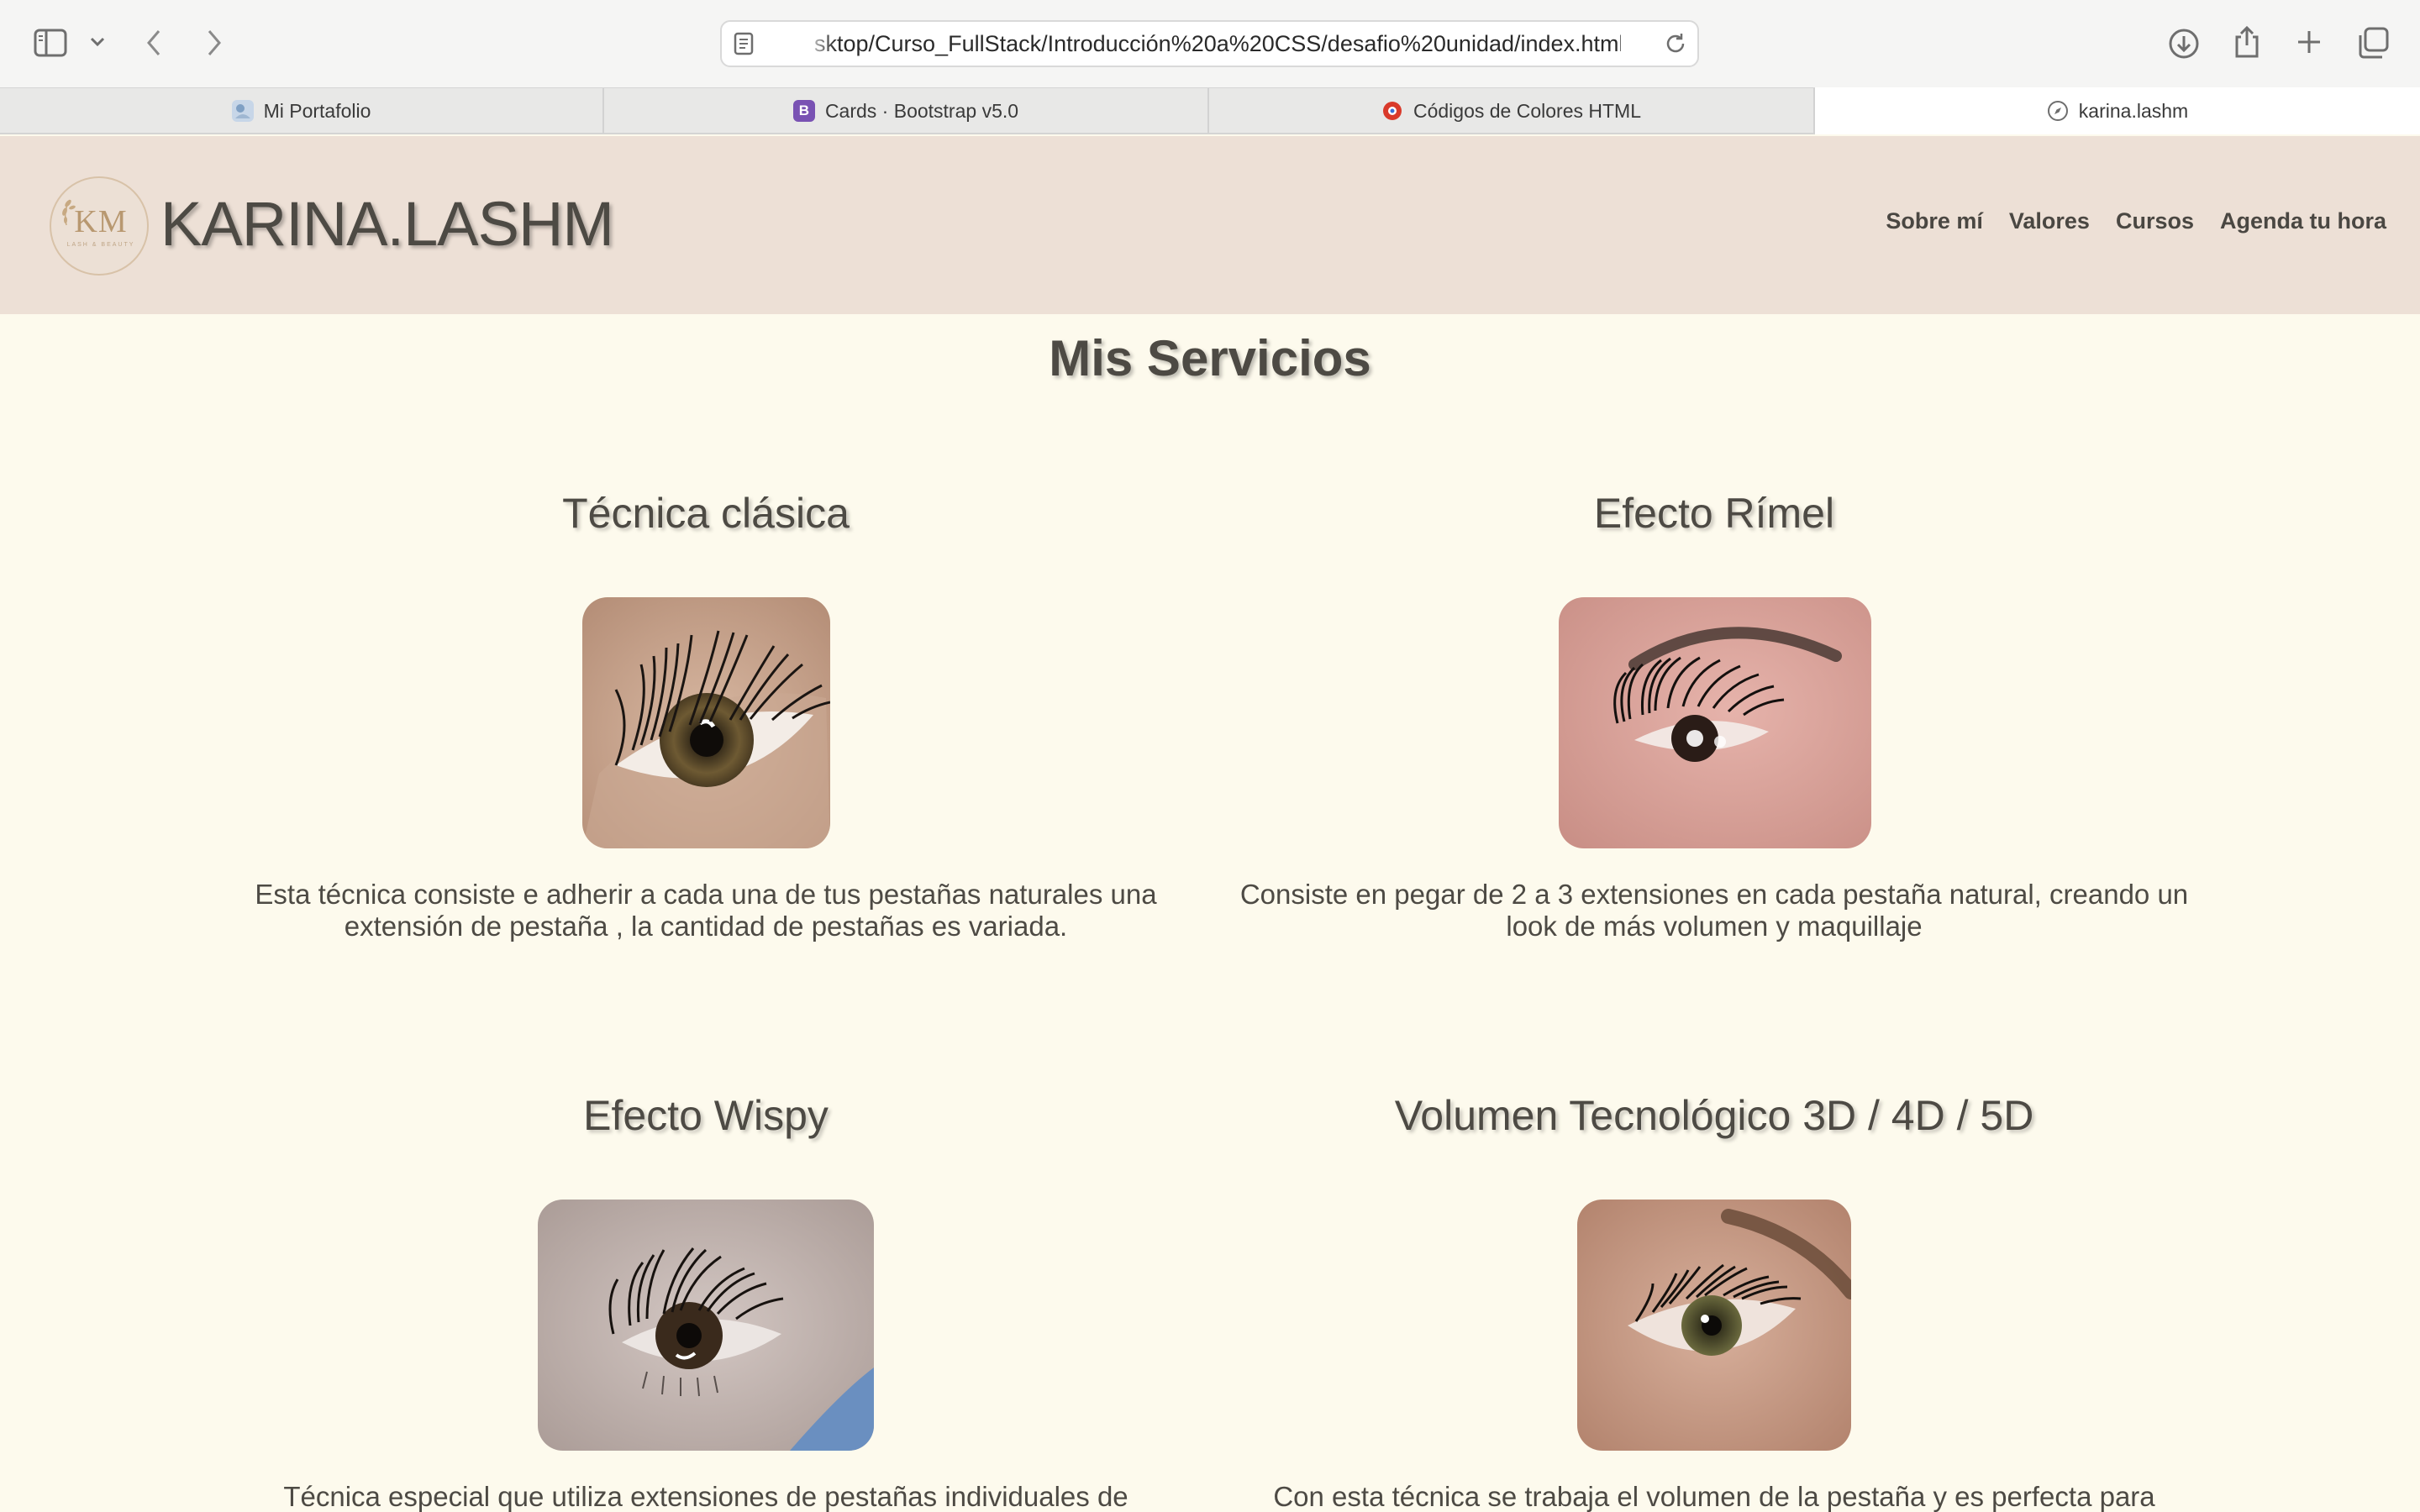  What do you see at coordinates (2049, 221) in the screenshot?
I see `nav-link-valores: Valores` at bounding box center [2049, 221].